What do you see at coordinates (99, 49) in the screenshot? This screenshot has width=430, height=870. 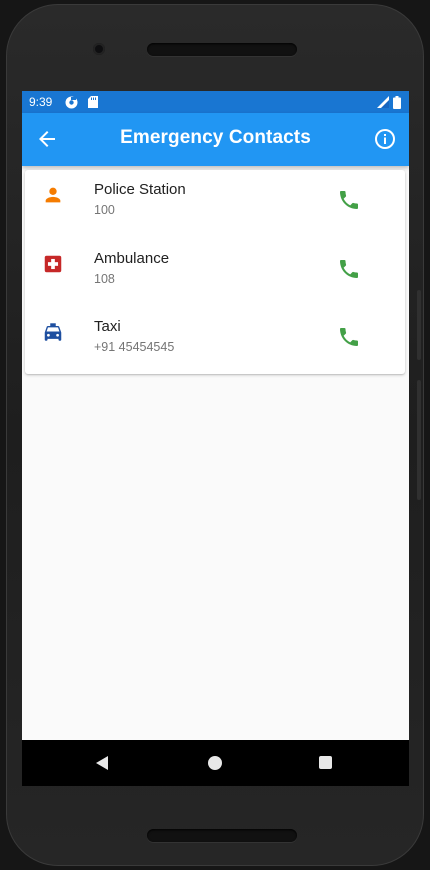 I see `front-camera` at bounding box center [99, 49].